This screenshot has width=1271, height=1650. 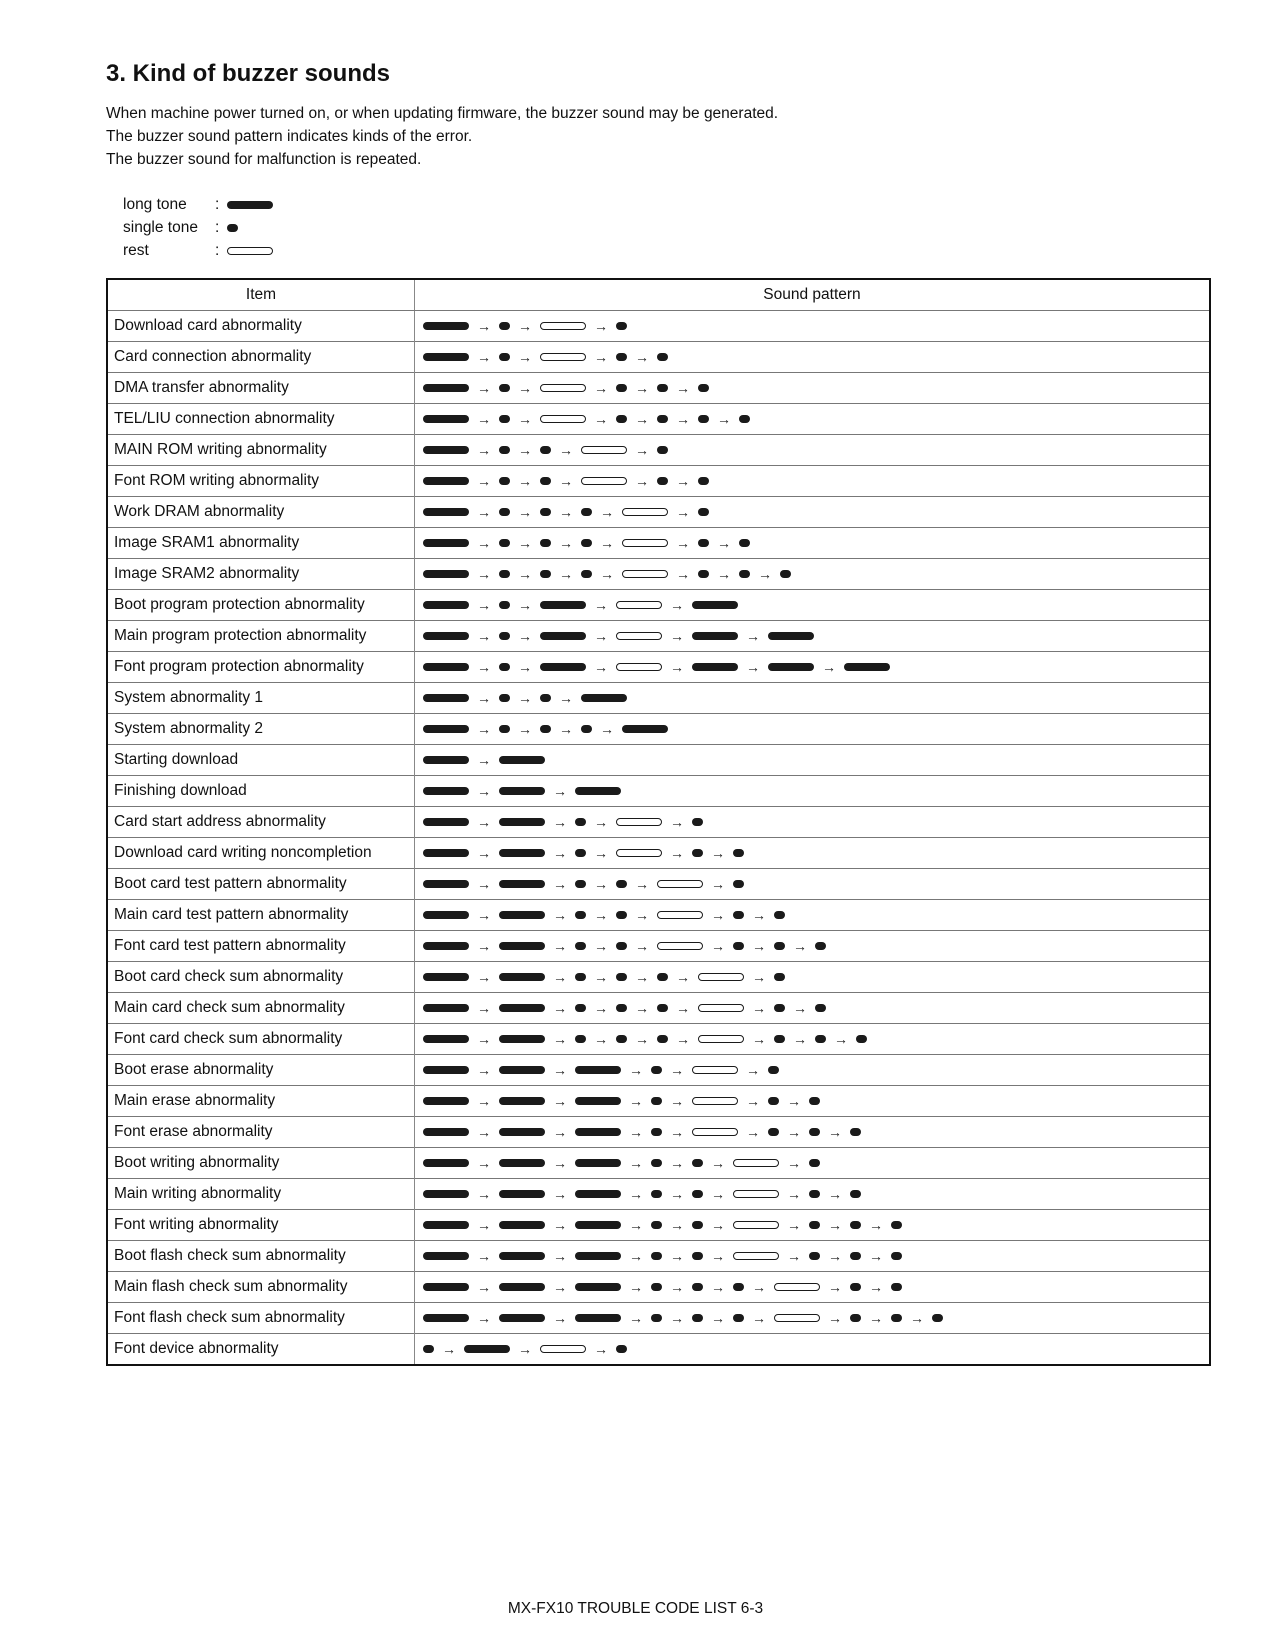 I want to click on table-row: Font ROM writing abnormality → → → → →, so click(x=658, y=481).